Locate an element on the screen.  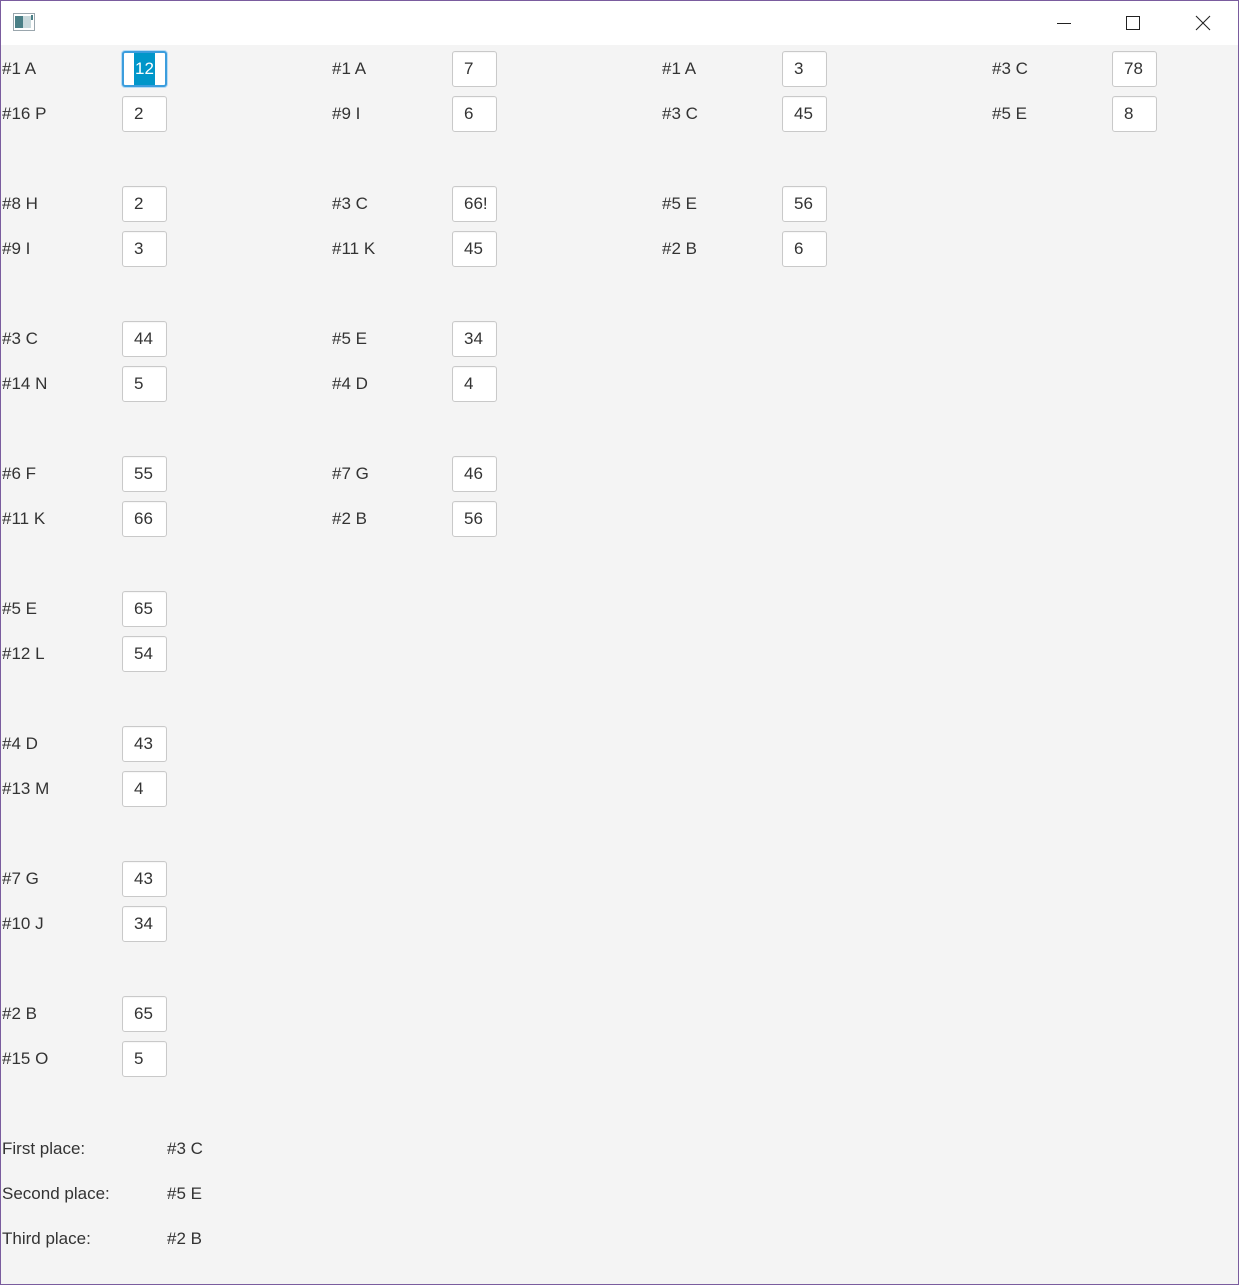
score-input: 44 is located at coordinates (144, 339).